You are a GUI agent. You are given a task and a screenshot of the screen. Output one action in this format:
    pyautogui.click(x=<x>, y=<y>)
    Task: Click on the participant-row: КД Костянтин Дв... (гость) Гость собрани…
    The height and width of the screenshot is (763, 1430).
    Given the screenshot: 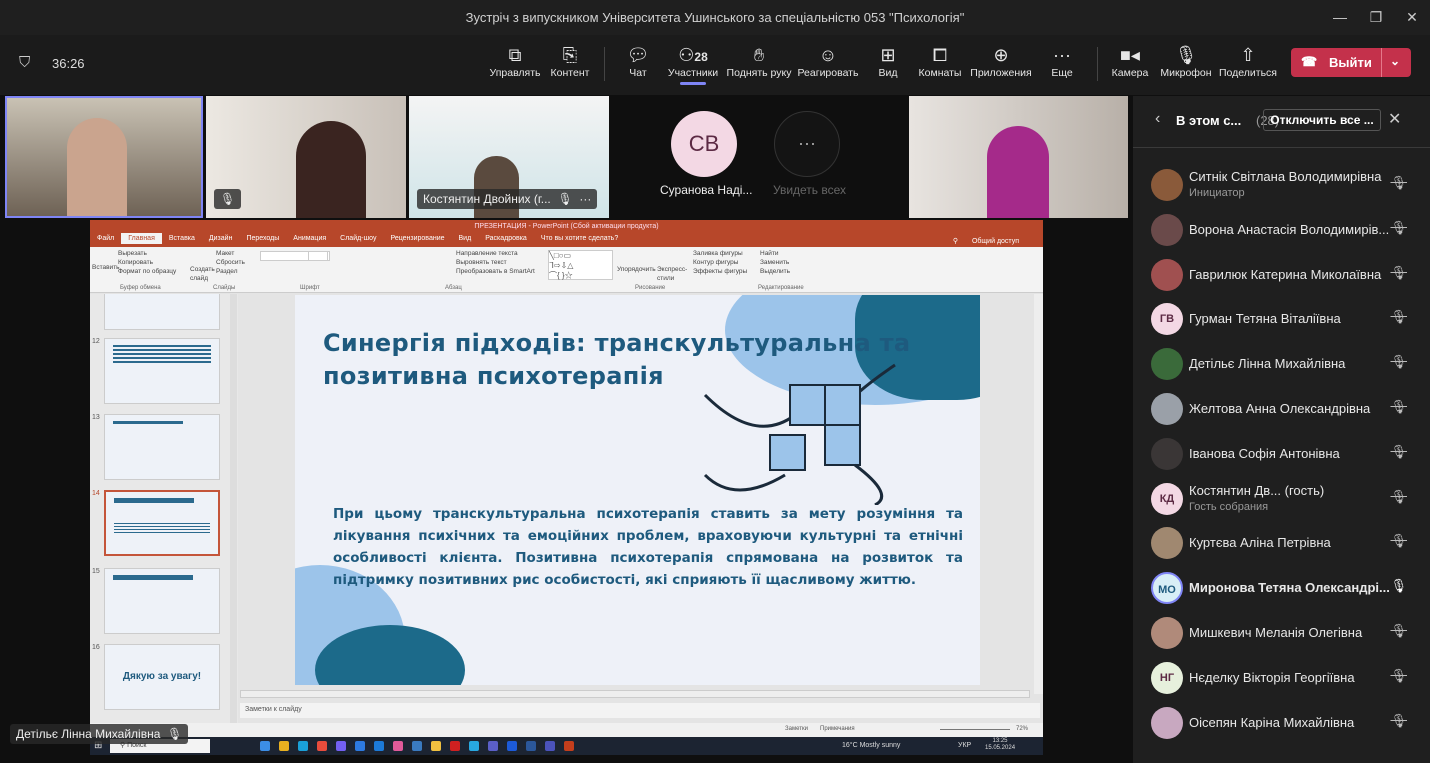 What is the action you would take?
    pyautogui.click(x=1286, y=499)
    